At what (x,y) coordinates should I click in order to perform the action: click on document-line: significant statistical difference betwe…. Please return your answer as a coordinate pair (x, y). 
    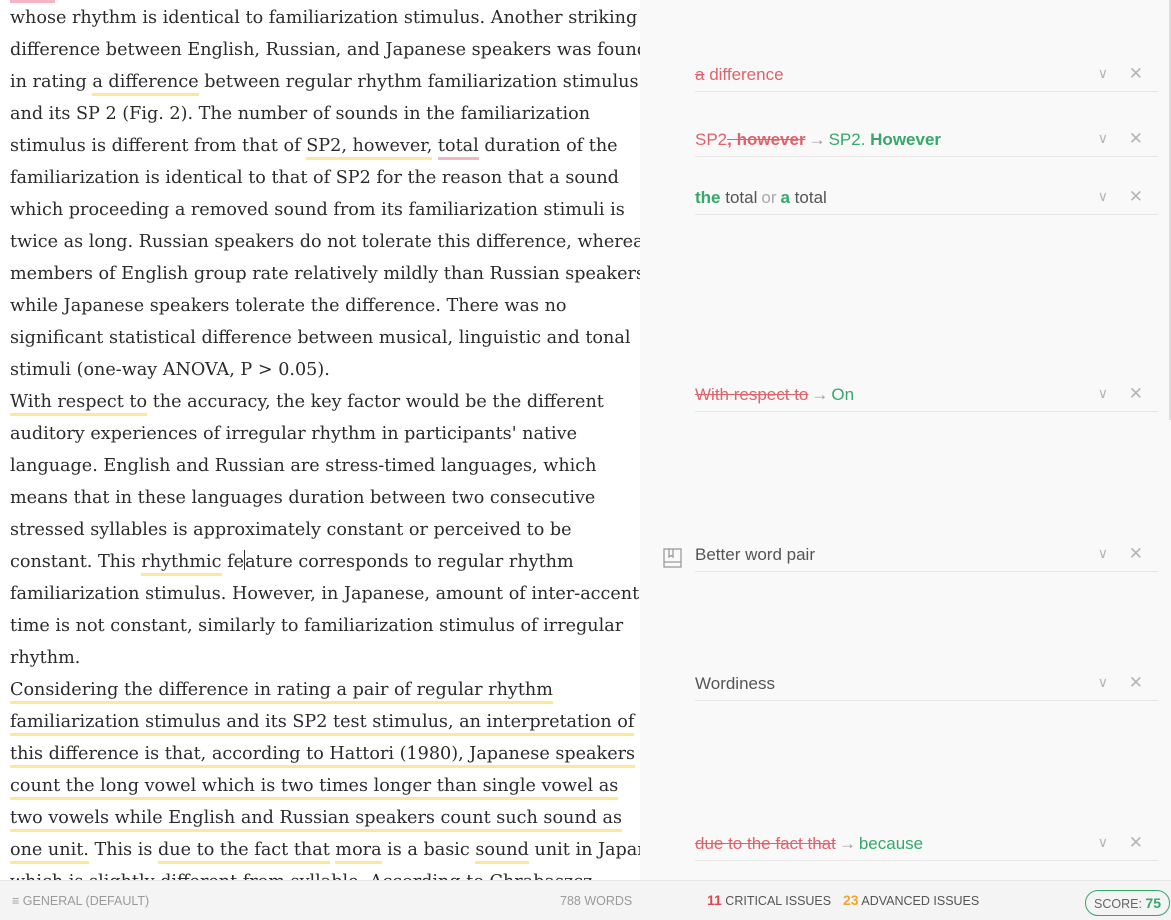
    Looking at the image, I should click on (322, 338).